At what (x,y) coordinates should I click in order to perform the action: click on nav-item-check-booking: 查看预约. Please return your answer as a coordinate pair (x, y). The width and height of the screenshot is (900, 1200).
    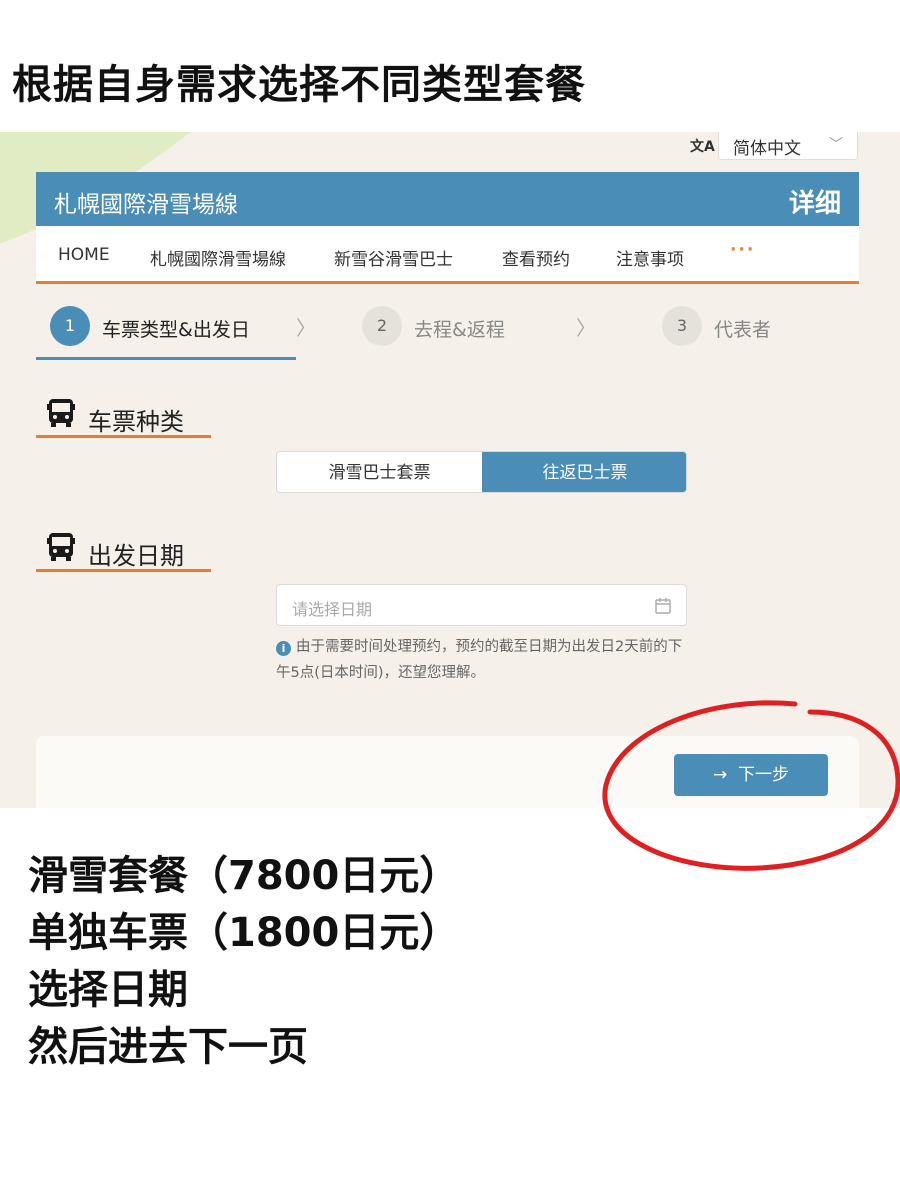
    Looking at the image, I should click on (536, 257).